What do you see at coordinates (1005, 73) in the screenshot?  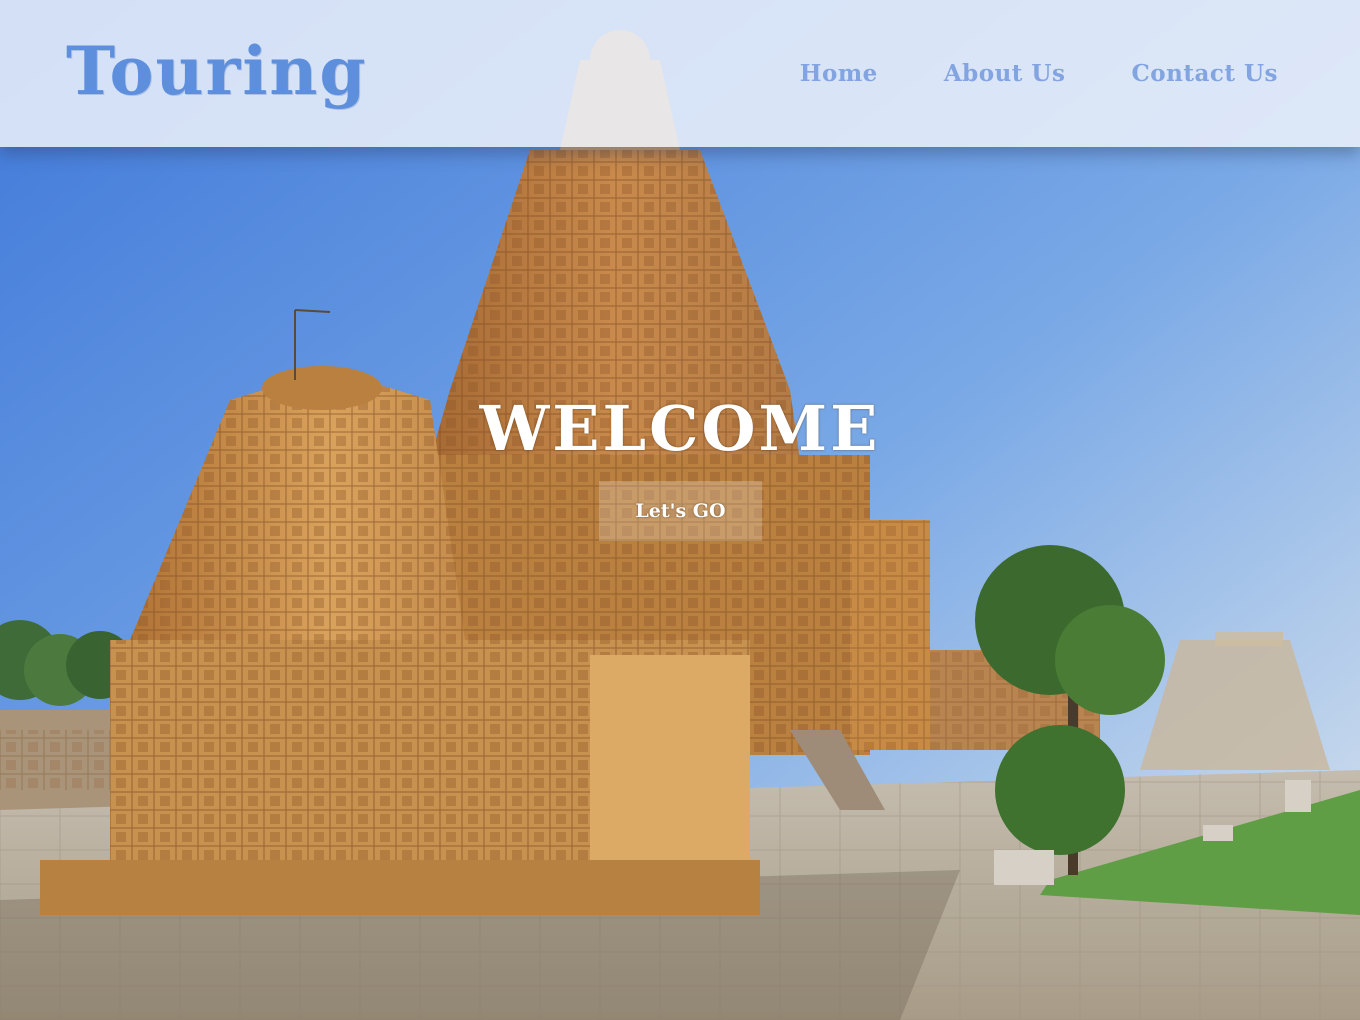 I see `nav-about-us-link: About Us` at bounding box center [1005, 73].